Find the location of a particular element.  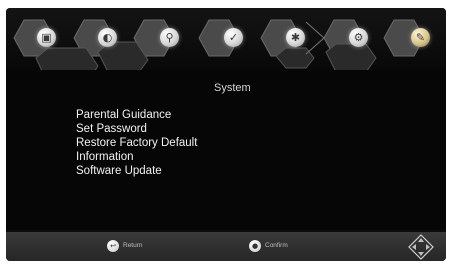

confirm-label: Confirm is located at coordinates (276, 245).